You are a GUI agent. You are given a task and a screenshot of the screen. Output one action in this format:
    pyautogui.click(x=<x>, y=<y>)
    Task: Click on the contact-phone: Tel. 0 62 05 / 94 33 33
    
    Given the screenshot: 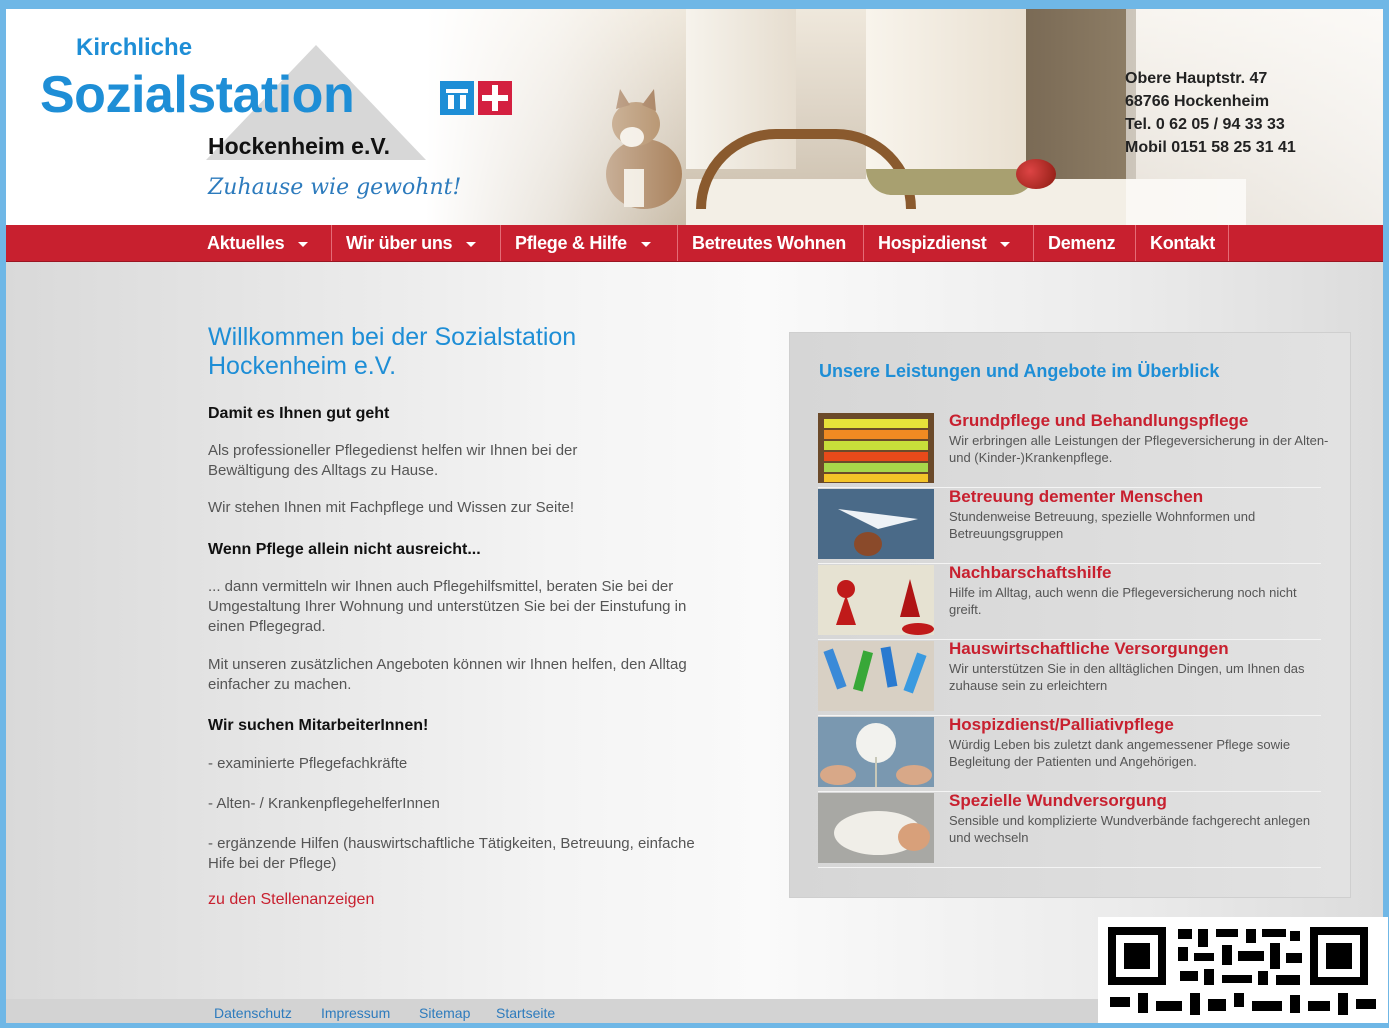 What is the action you would take?
    pyautogui.click(x=1205, y=124)
    